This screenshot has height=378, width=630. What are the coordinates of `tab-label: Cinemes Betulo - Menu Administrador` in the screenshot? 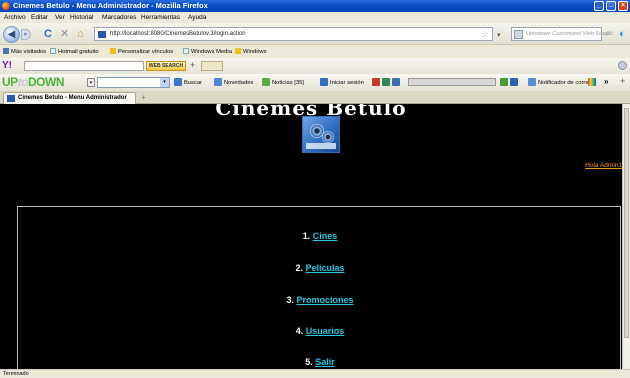 It's located at (72, 98).